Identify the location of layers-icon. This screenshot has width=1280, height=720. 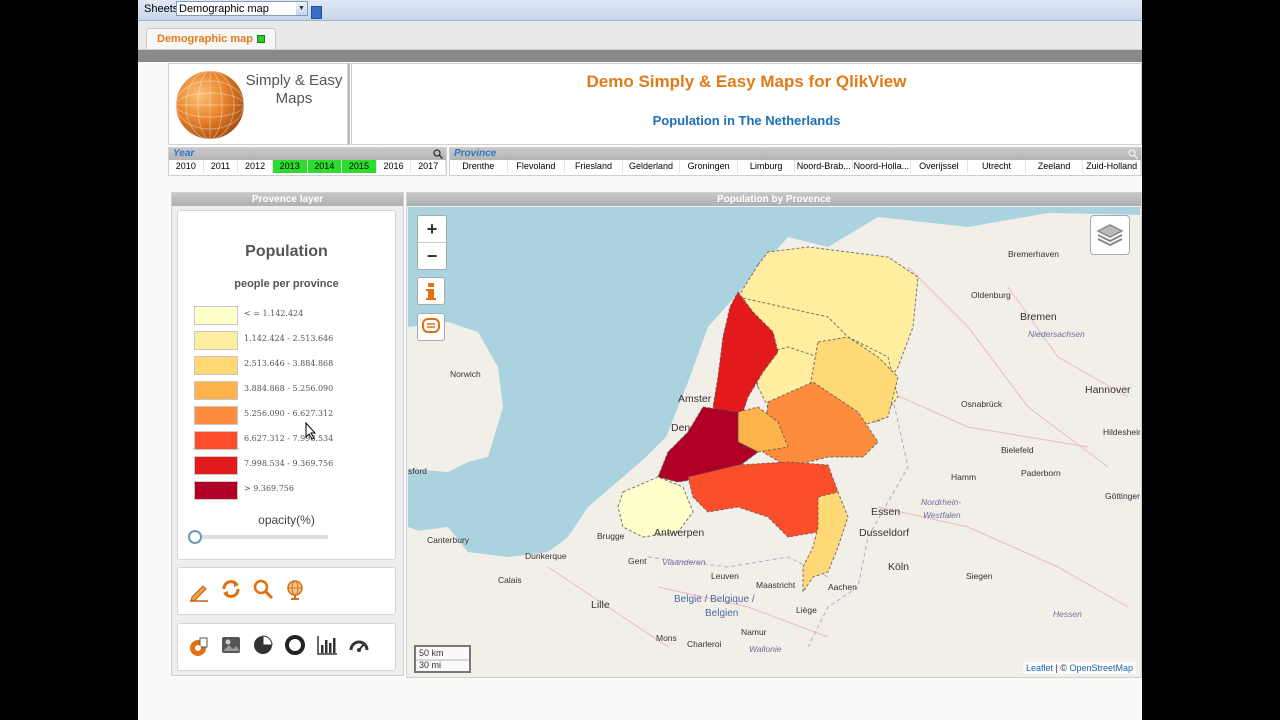
(1110, 235).